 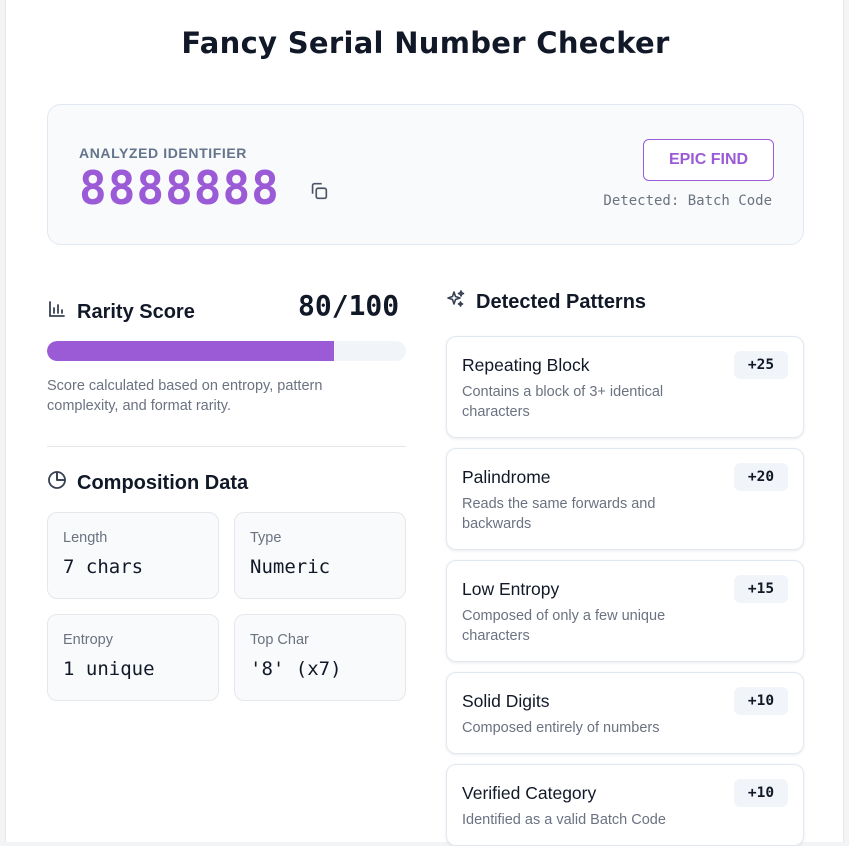 What do you see at coordinates (179, 188) in the screenshot?
I see `identifier-value: 8888888` at bounding box center [179, 188].